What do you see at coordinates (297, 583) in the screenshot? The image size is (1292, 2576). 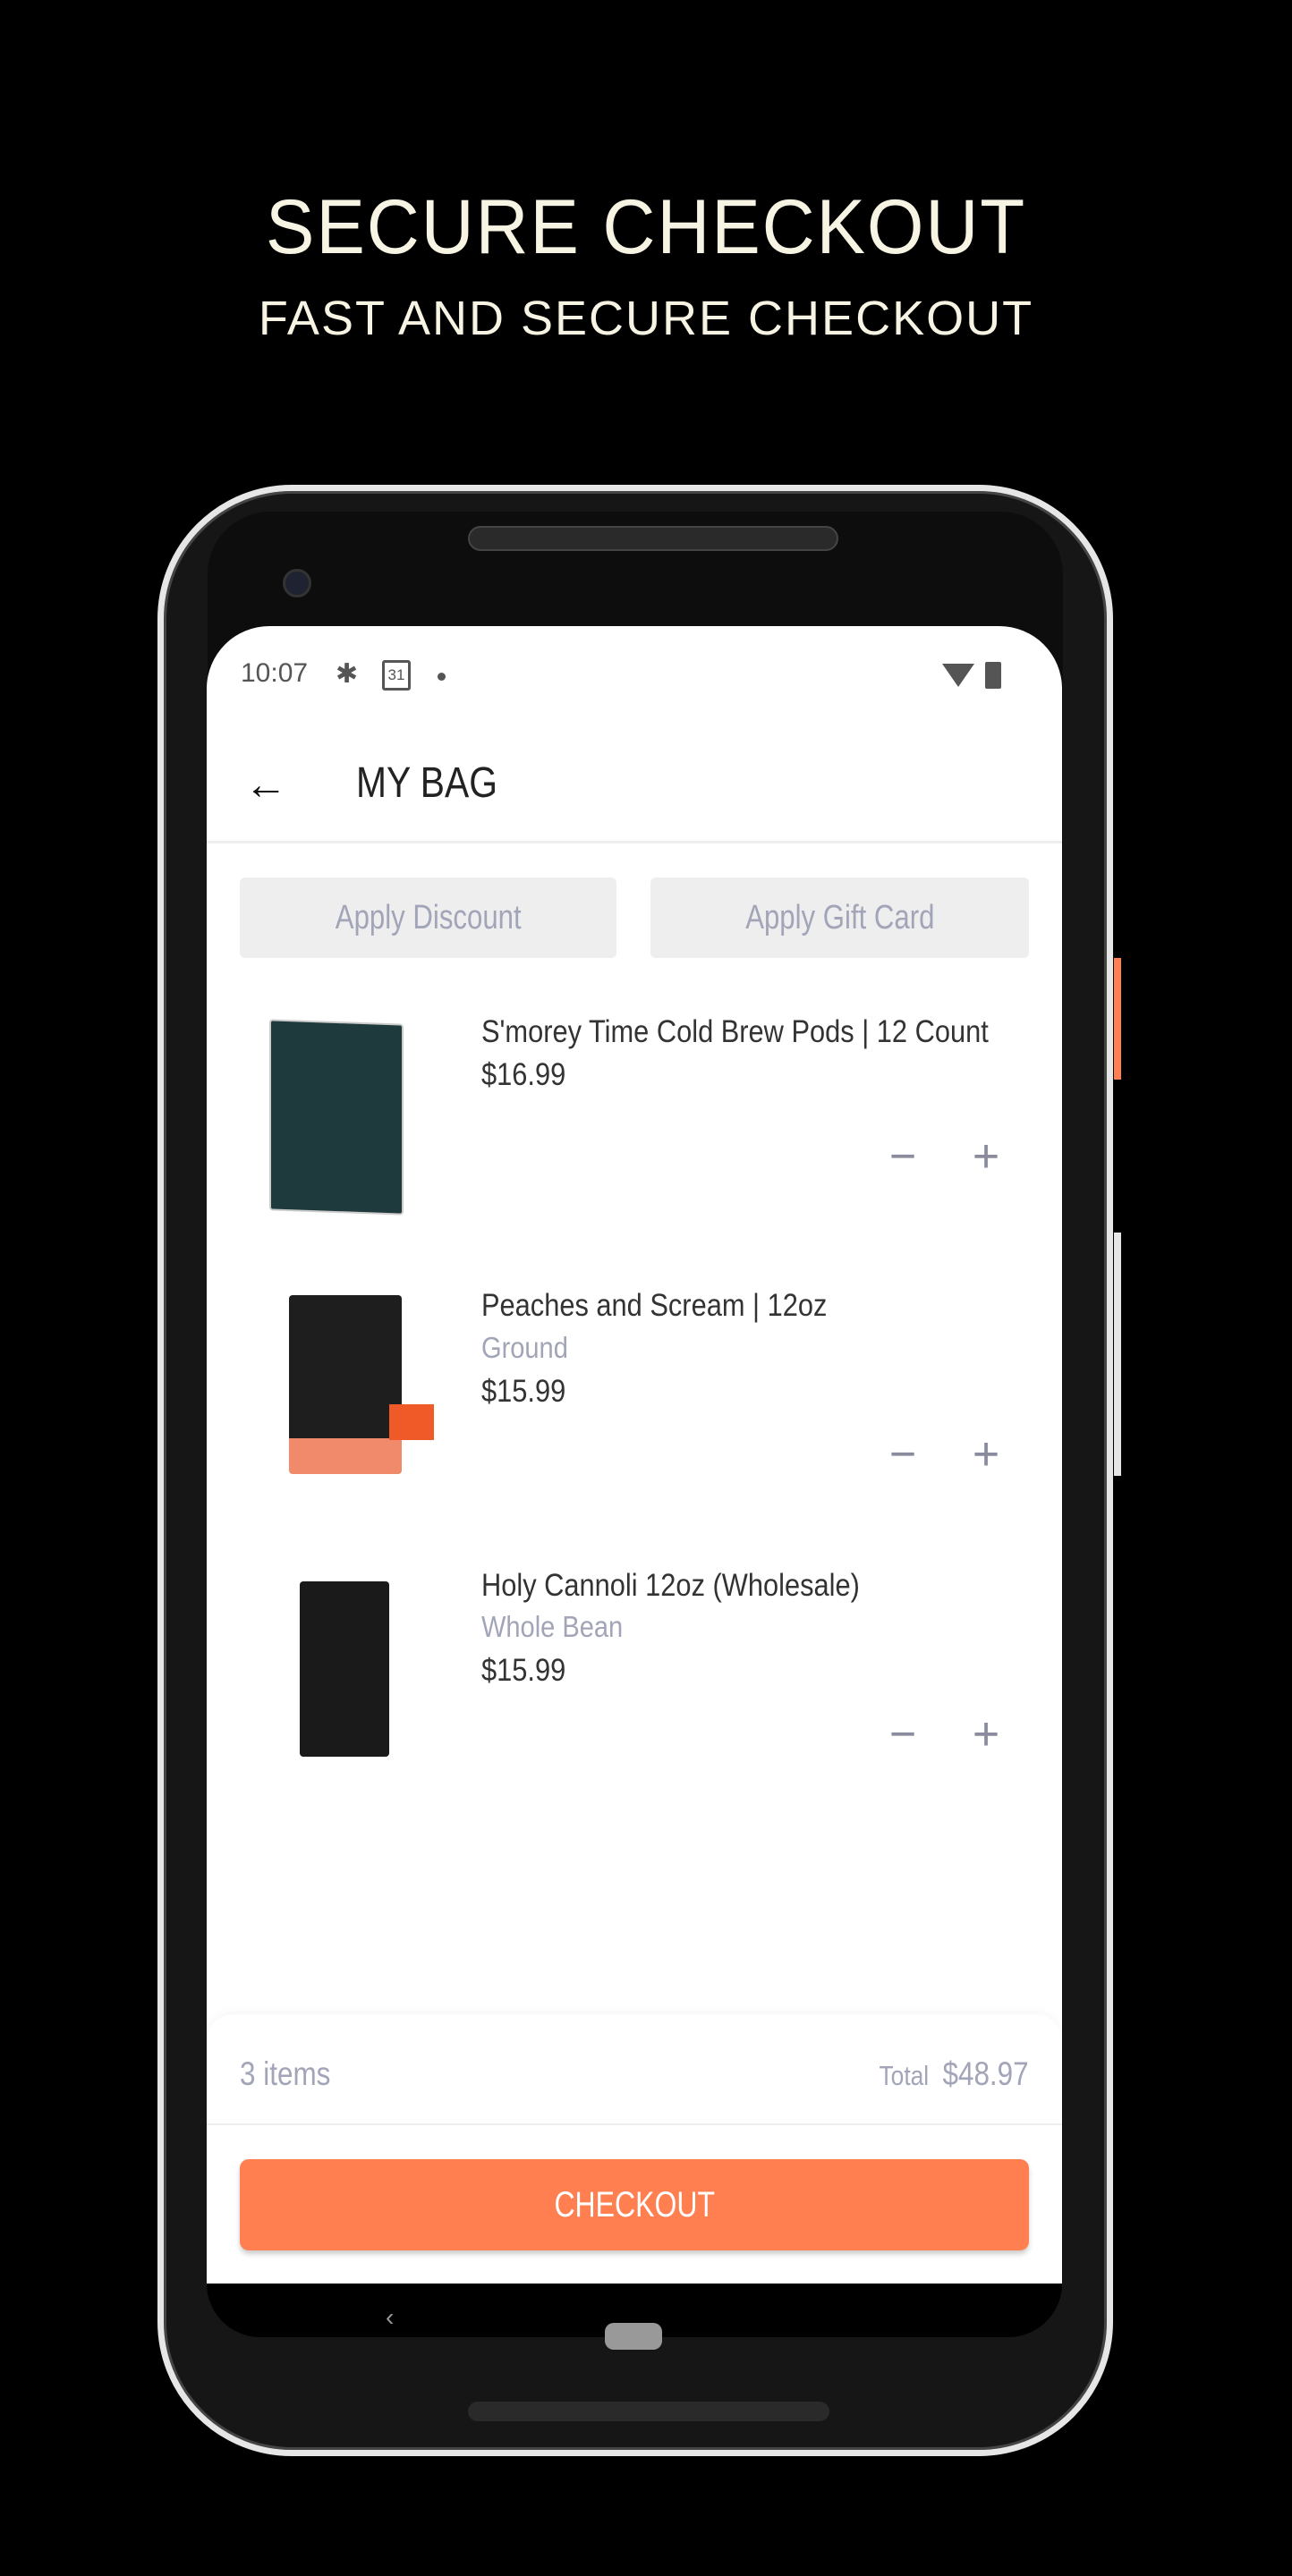 I see `front-camera` at bounding box center [297, 583].